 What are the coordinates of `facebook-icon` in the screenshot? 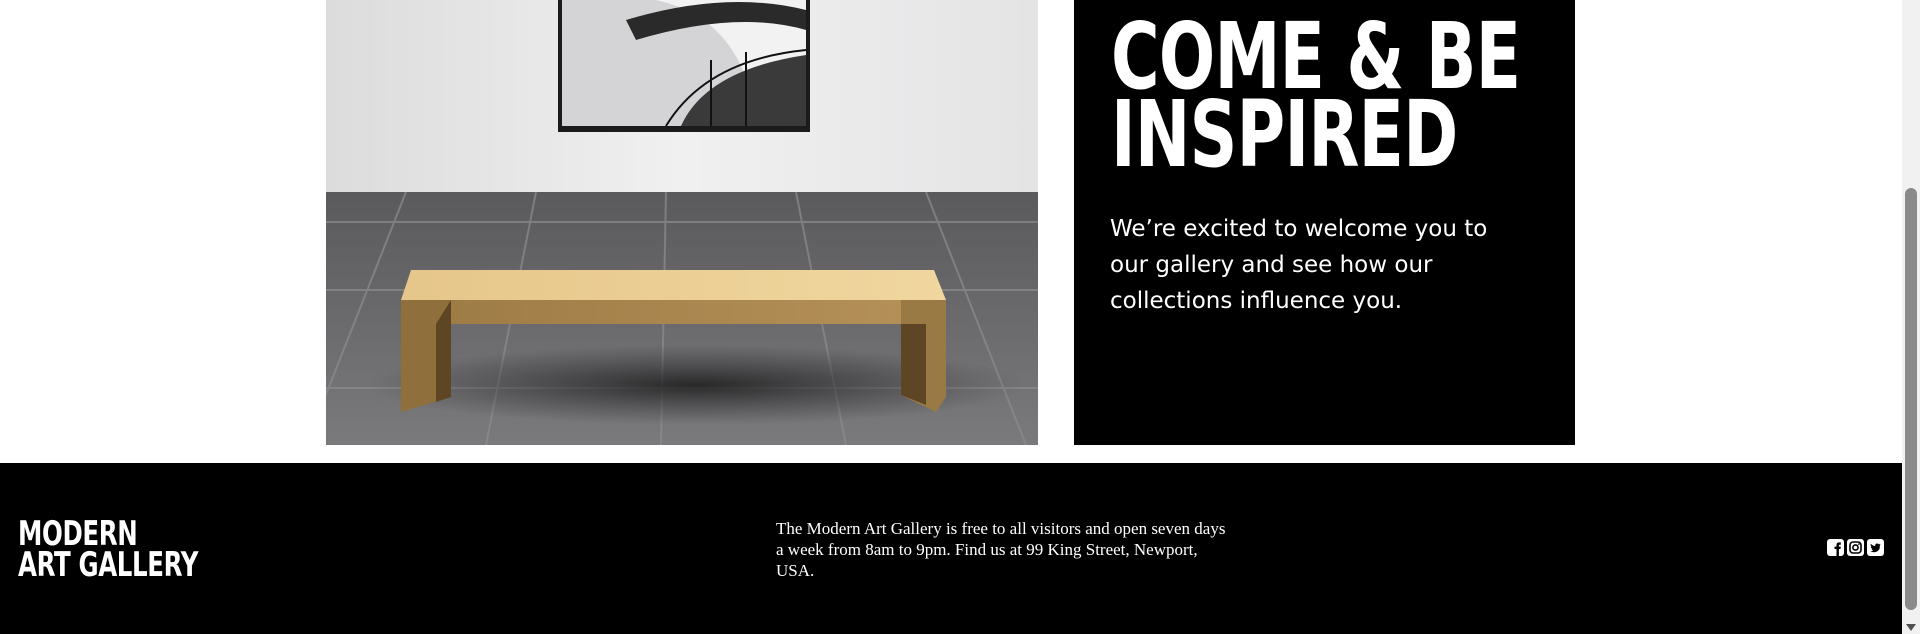 It's located at (1835, 547).